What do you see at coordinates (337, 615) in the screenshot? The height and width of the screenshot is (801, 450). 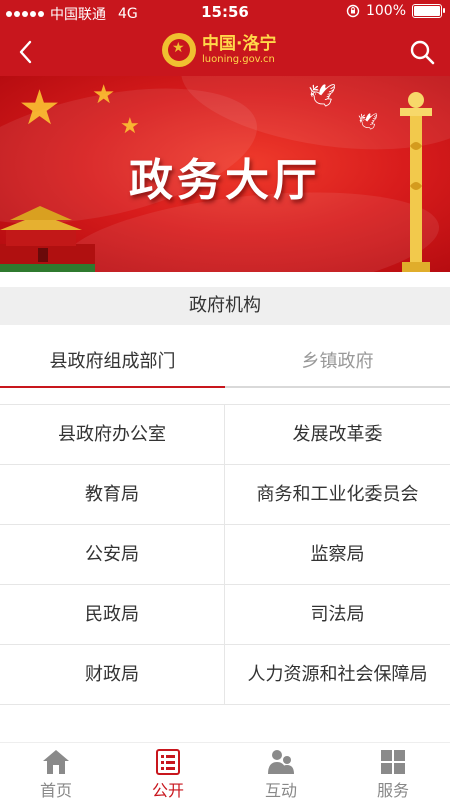 I see `department-item: 司法局` at bounding box center [337, 615].